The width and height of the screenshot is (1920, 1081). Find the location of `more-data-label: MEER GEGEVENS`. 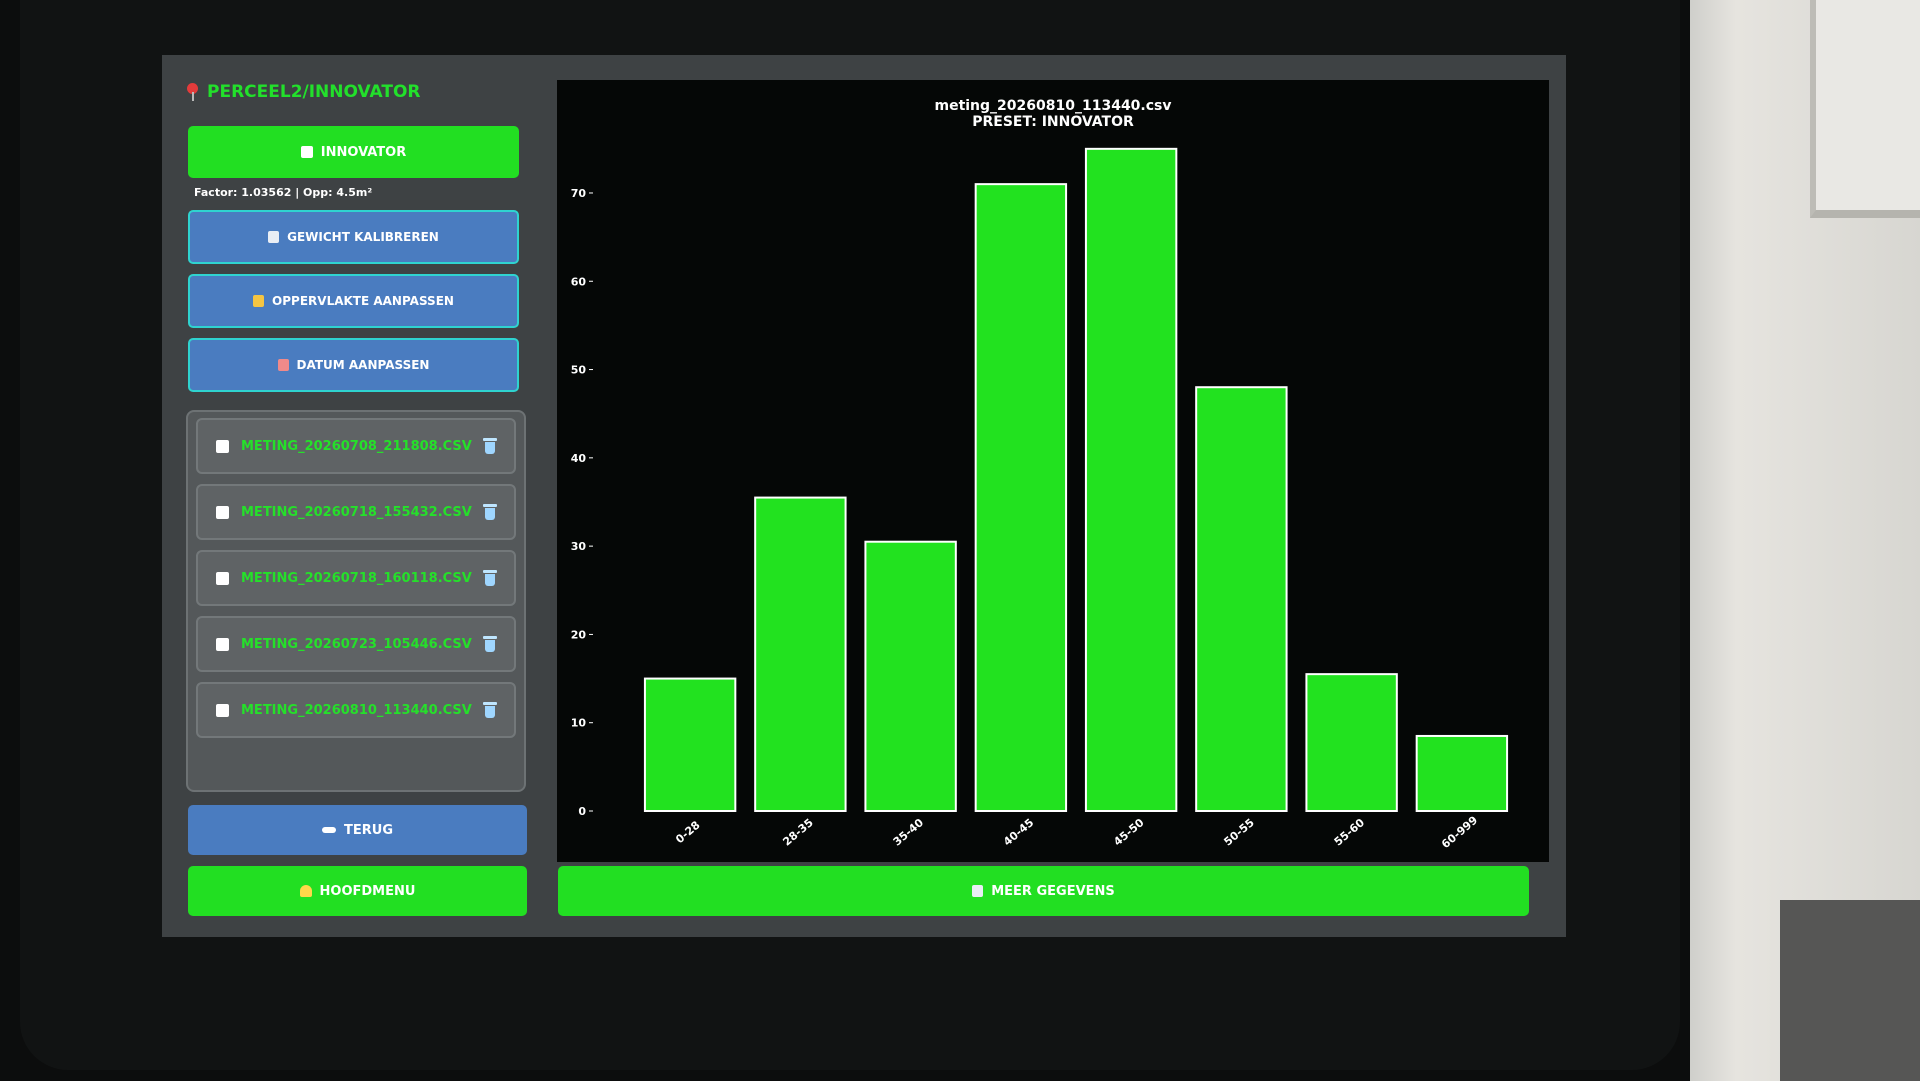

more-data-label: MEER GEGEVENS is located at coordinates (1053, 891).